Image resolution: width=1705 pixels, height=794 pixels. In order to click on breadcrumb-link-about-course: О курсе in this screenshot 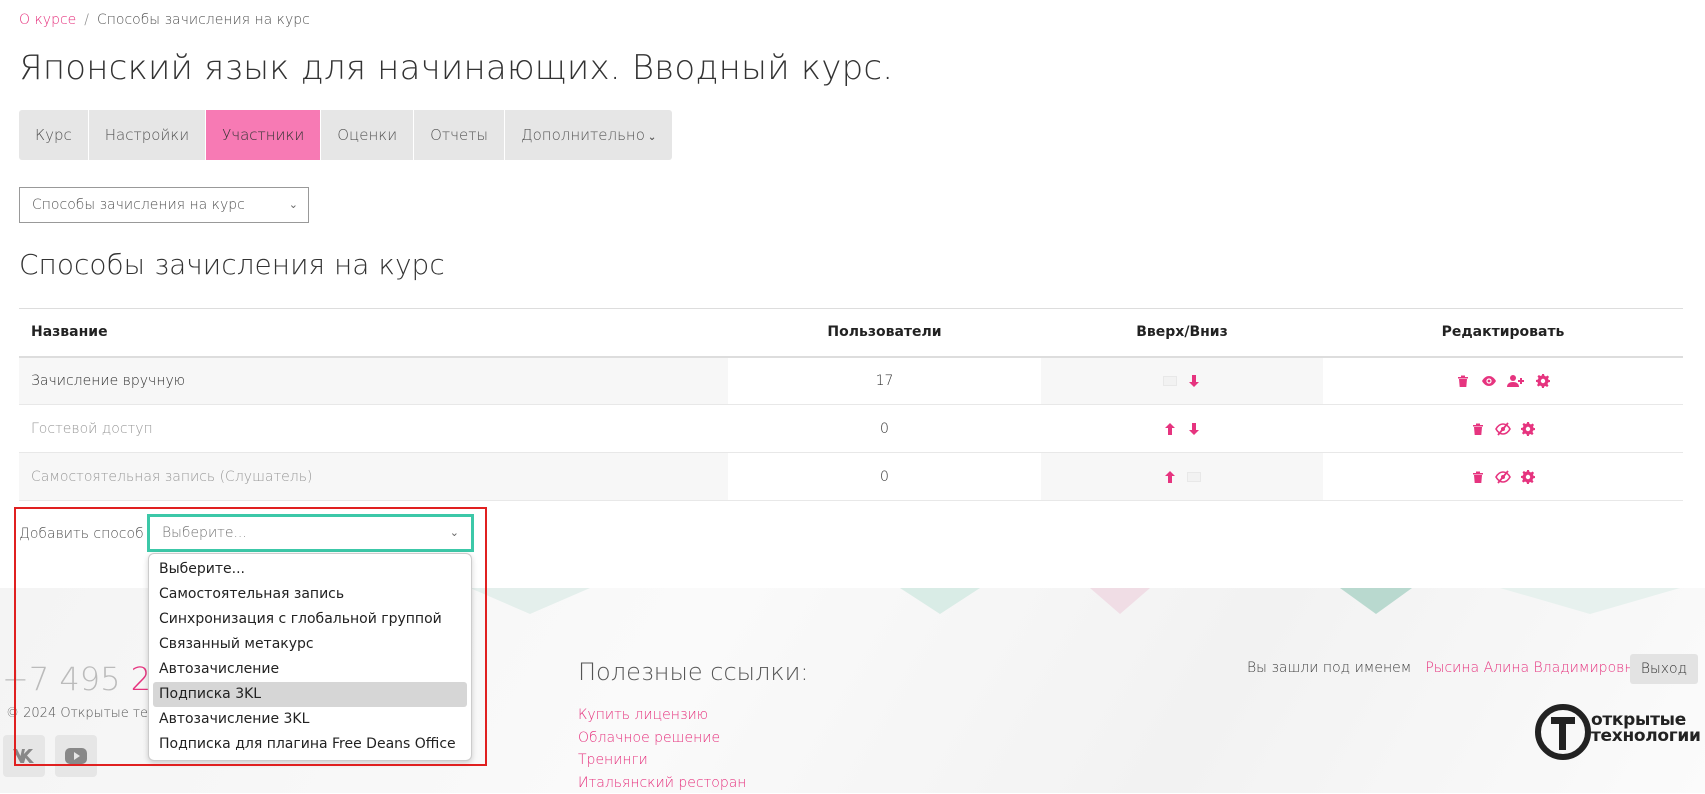, I will do `click(47, 20)`.